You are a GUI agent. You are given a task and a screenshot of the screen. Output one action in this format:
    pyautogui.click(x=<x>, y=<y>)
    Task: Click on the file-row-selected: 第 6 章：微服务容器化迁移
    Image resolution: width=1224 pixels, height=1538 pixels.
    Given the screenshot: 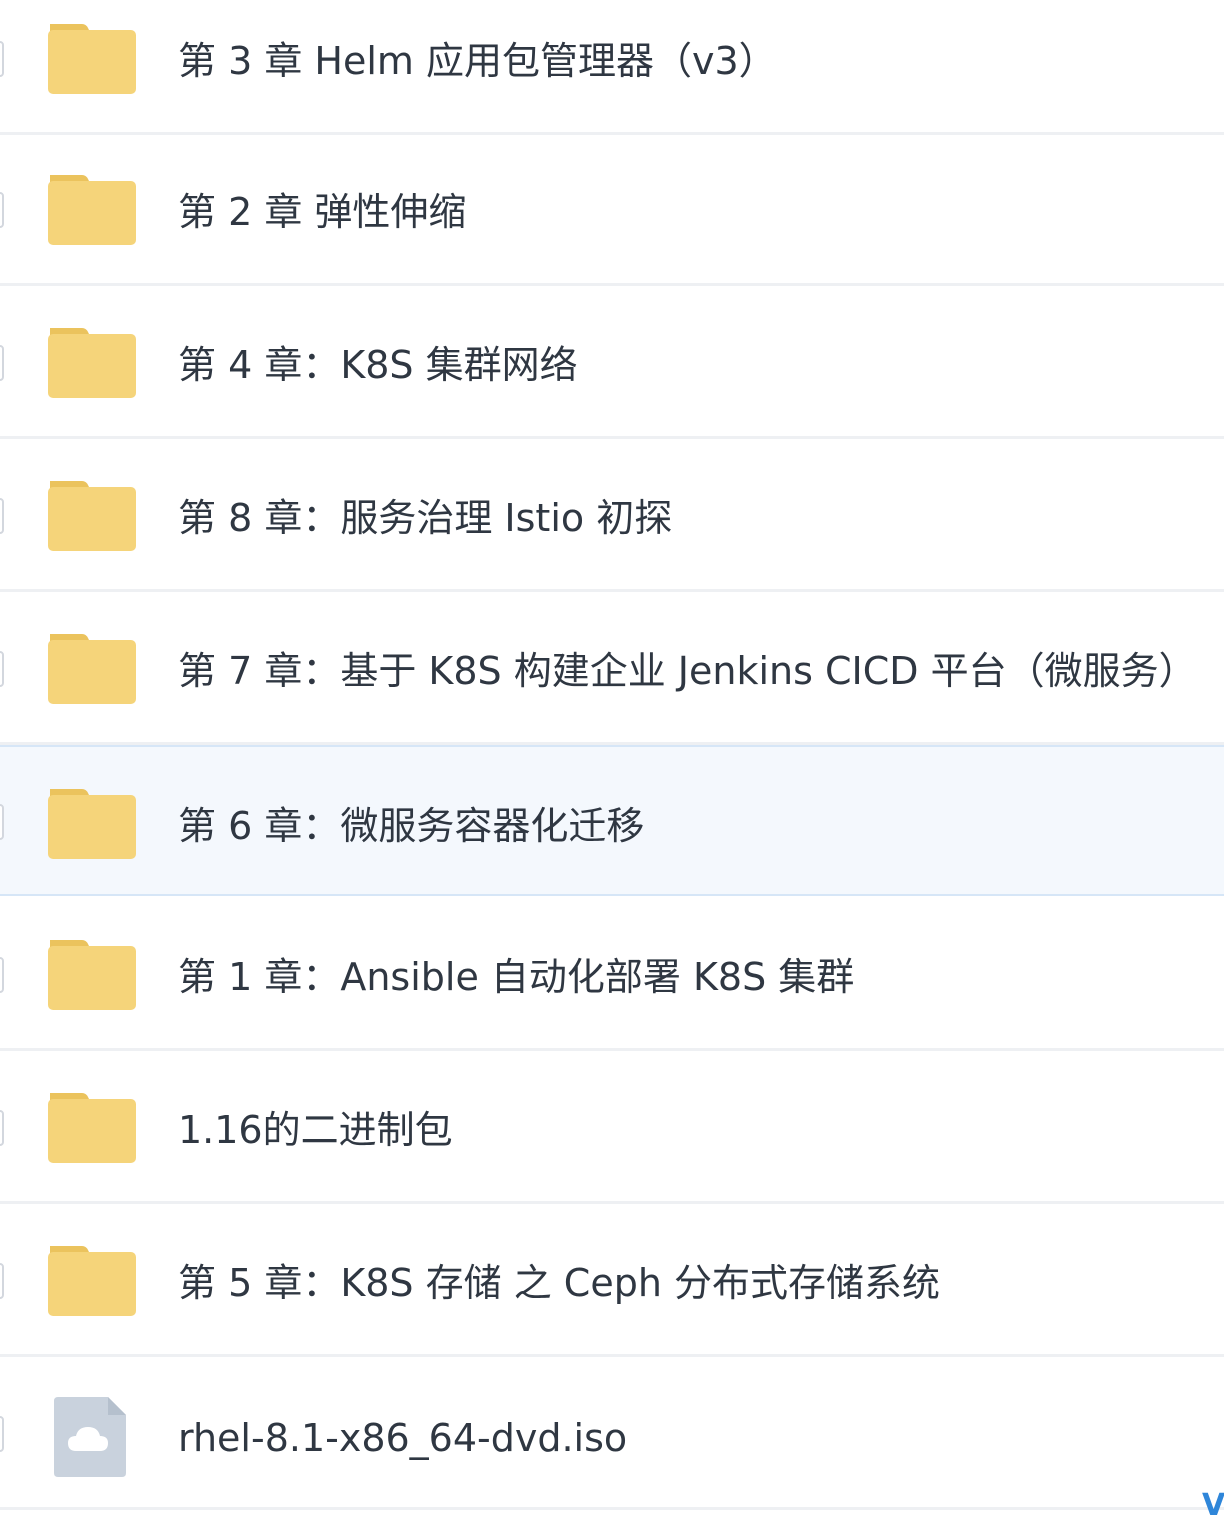 What is the action you would take?
    pyautogui.click(x=612, y=820)
    